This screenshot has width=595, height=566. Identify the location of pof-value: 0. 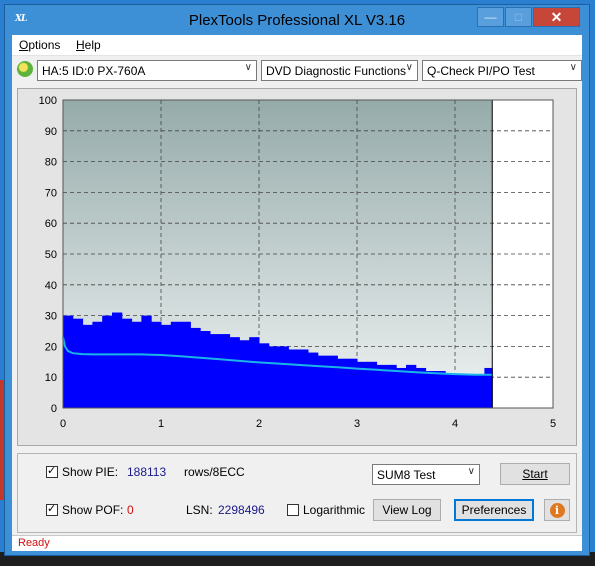
(130, 510).